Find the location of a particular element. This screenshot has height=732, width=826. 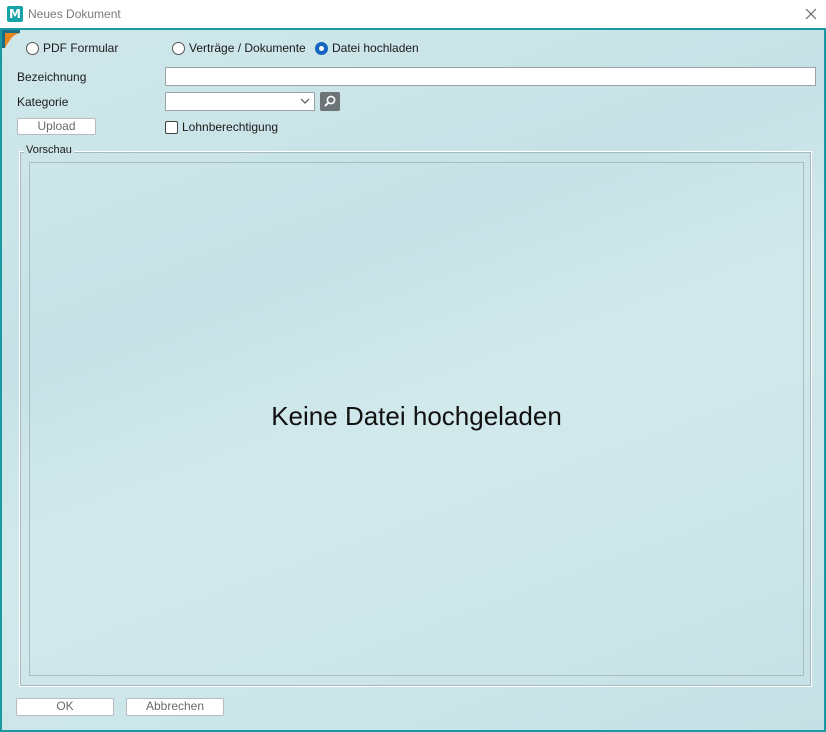

kategorie-search-button is located at coordinates (330, 101).